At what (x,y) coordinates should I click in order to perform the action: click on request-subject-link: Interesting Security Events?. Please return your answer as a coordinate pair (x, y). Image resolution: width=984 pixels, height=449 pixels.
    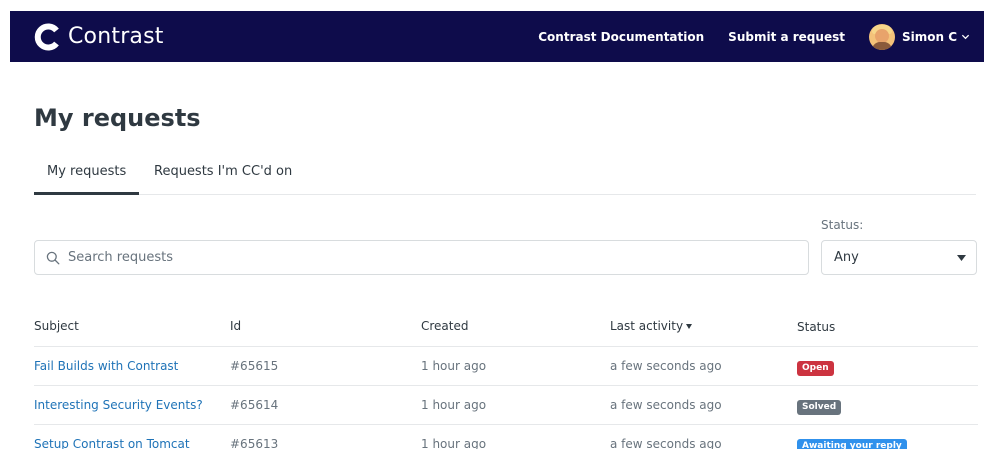
    Looking at the image, I should click on (118, 405).